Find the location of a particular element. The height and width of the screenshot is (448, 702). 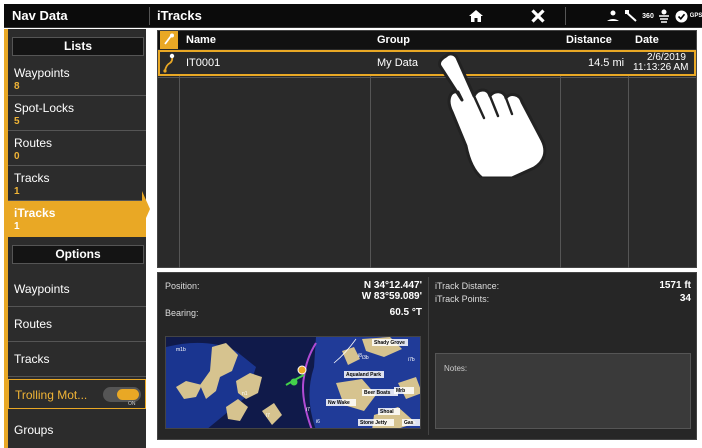

map-depth-label: n1 is located at coordinates (245, 394).